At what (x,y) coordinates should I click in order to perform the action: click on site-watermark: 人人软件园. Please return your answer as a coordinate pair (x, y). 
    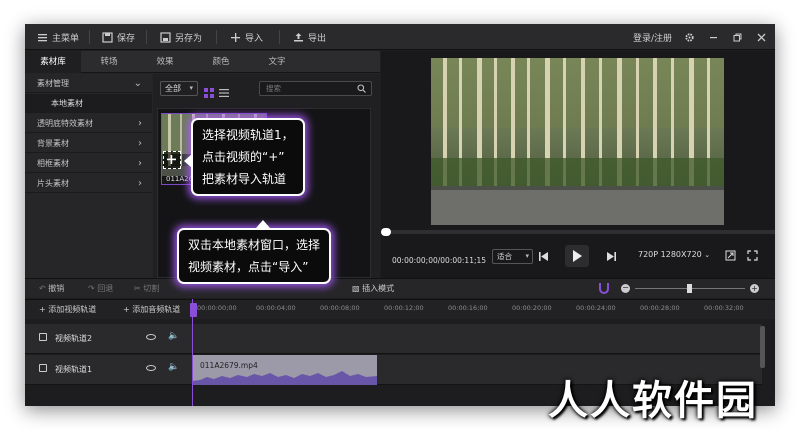
    Looking at the image, I should click on (653, 401).